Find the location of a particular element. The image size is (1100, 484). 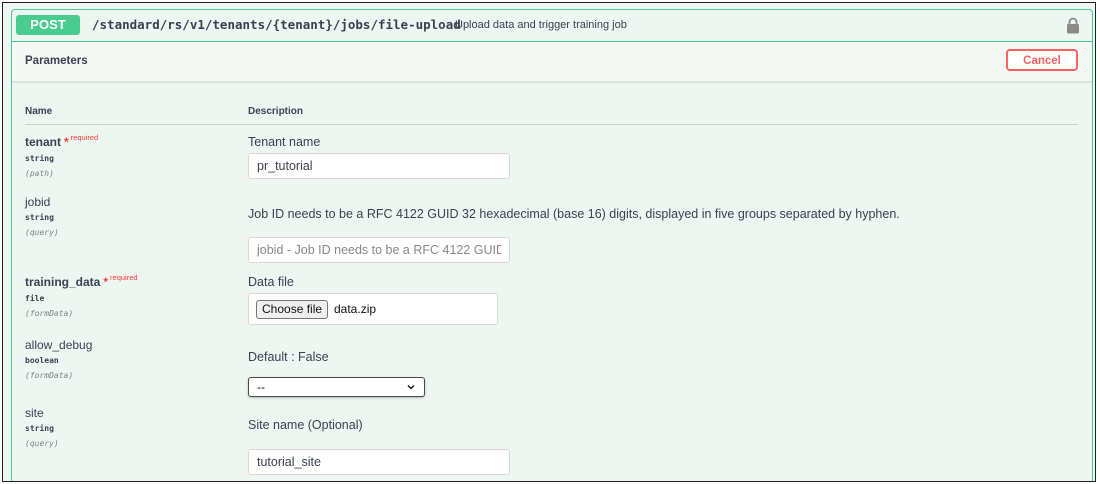

param-in-jobid: (query) is located at coordinates (42, 232).